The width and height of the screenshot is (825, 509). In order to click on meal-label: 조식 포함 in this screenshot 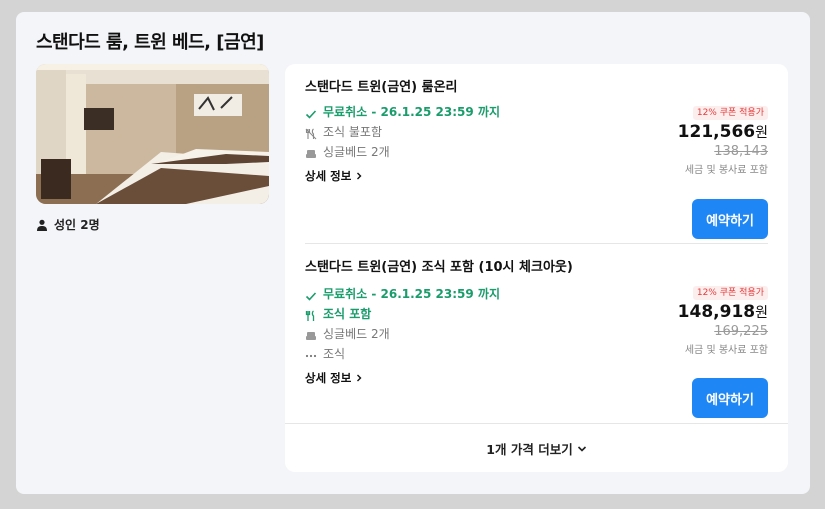, I will do `click(347, 314)`.